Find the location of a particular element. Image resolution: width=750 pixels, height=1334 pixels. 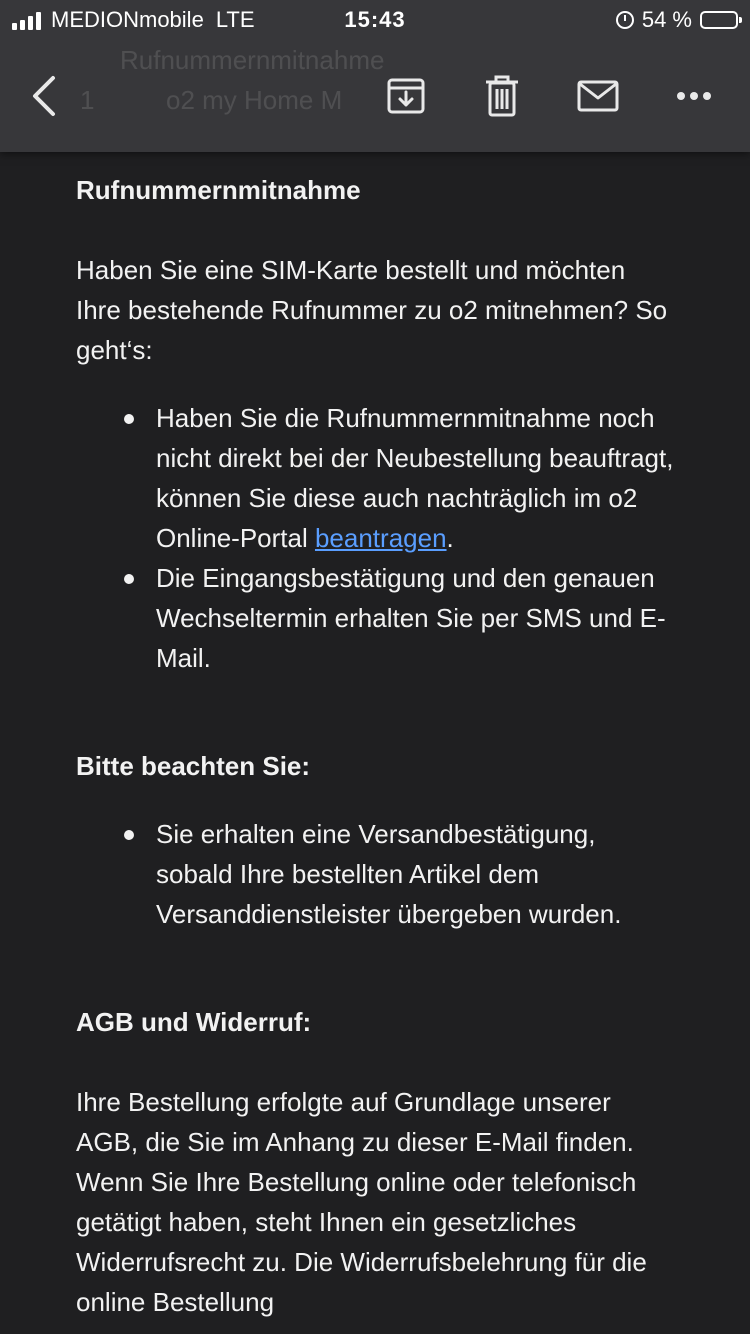

battery-percent: 54 % is located at coordinates (666, 19).